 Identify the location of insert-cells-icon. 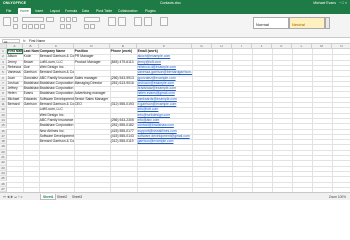
(112, 21).